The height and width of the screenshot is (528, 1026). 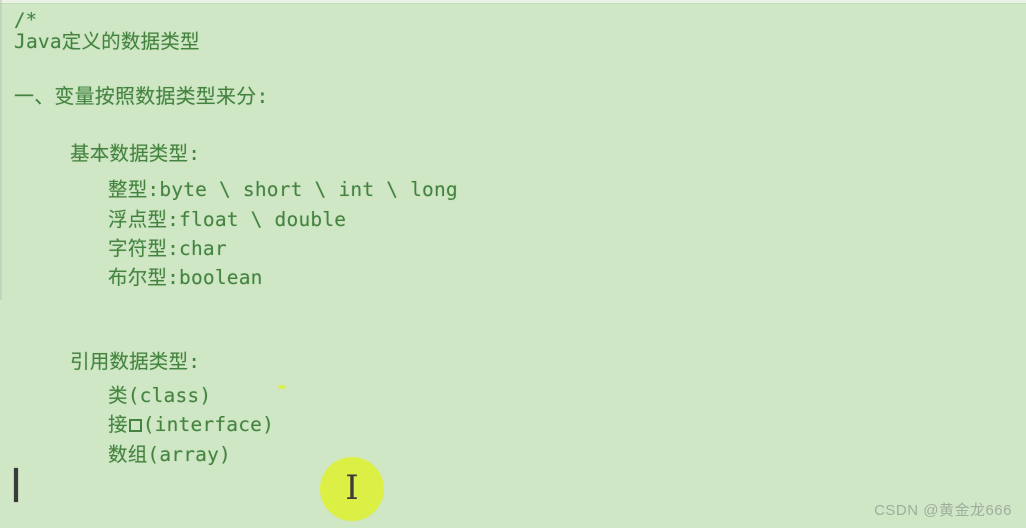 What do you see at coordinates (107, 41) in the screenshot?
I see `code-line-title: Java定义的数据类型` at bounding box center [107, 41].